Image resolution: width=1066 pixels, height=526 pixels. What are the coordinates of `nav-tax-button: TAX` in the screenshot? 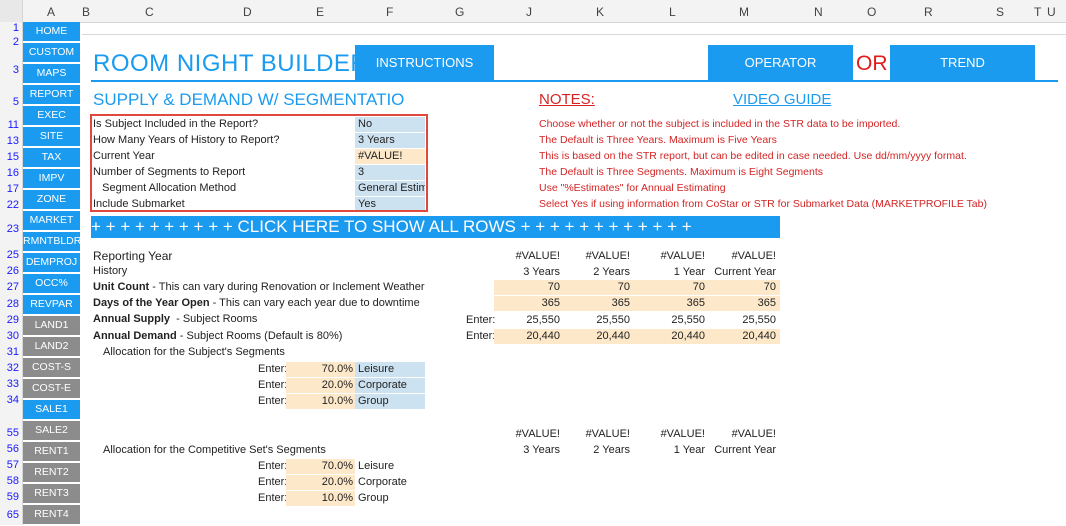 It's located at (51, 158).